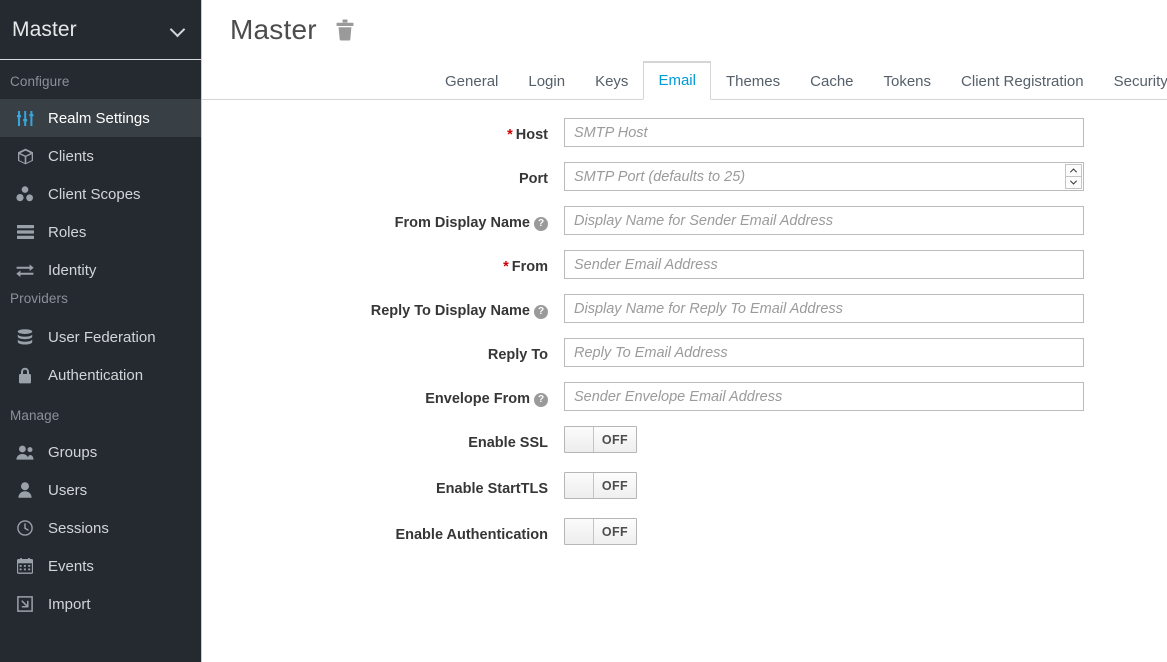  Describe the element at coordinates (100, 232) in the screenshot. I see `sidebar-item-roles: Roles` at that location.